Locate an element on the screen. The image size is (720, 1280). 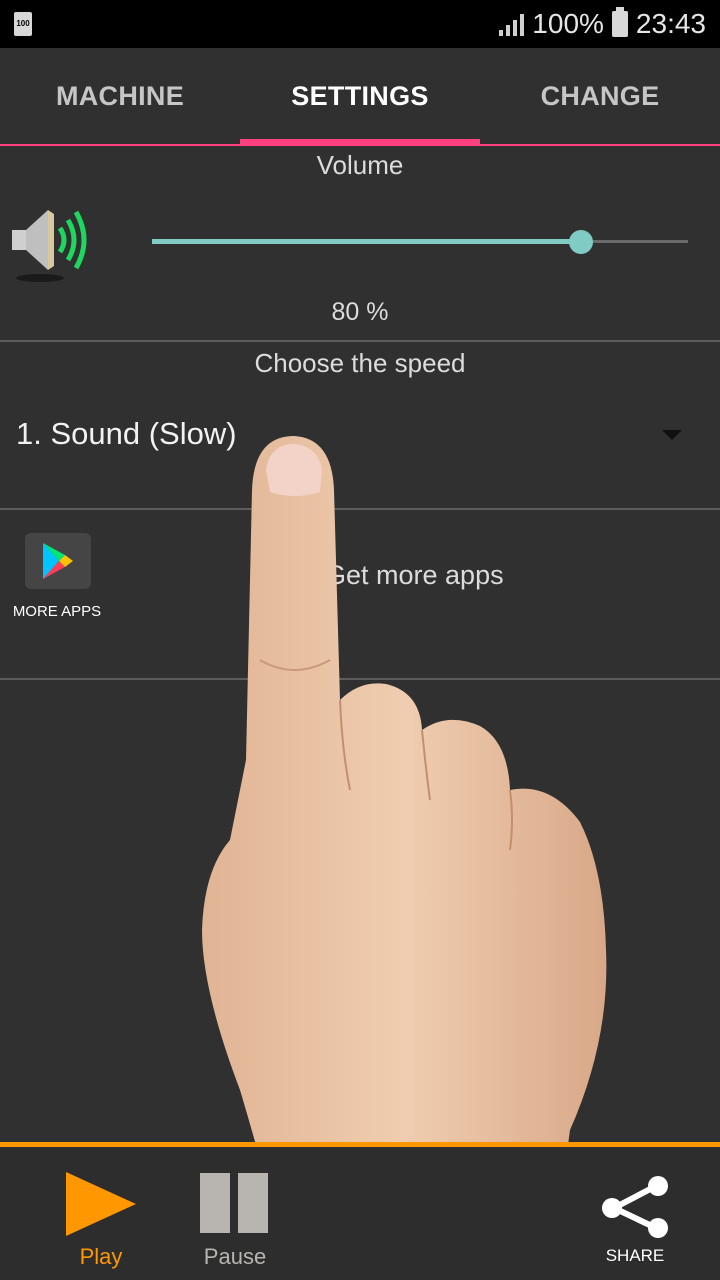
volume-value: 80 % is located at coordinates (360, 312).